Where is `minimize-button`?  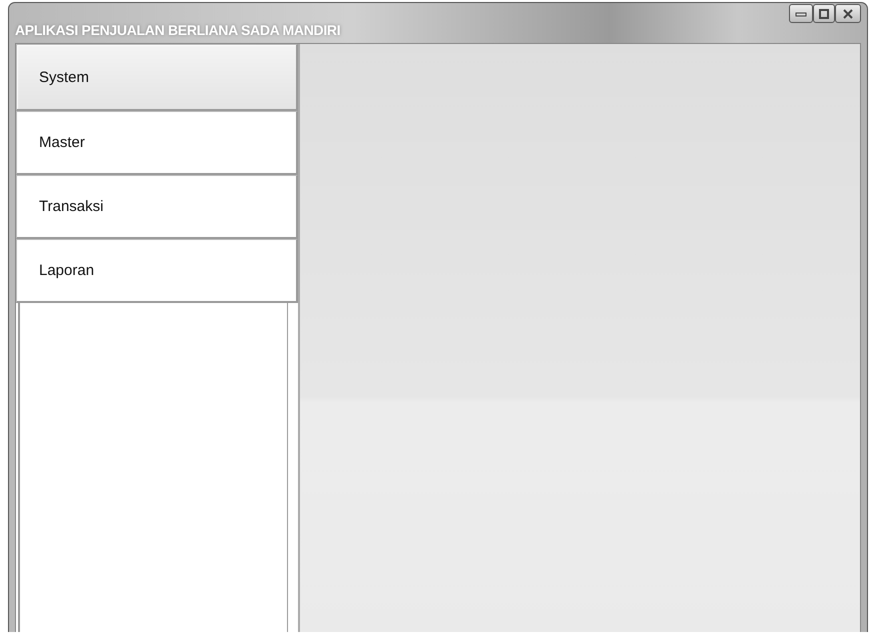
minimize-button is located at coordinates (801, 13).